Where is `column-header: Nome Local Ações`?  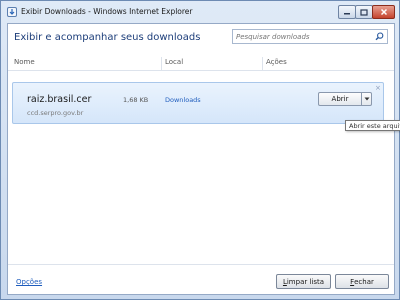
column-header: Nome Local Ações is located at coordinates (201, 64).